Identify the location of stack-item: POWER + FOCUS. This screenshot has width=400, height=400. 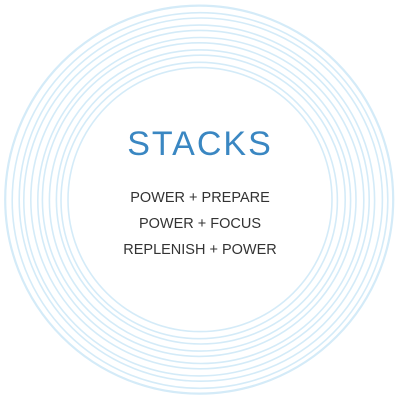
(200, 224).